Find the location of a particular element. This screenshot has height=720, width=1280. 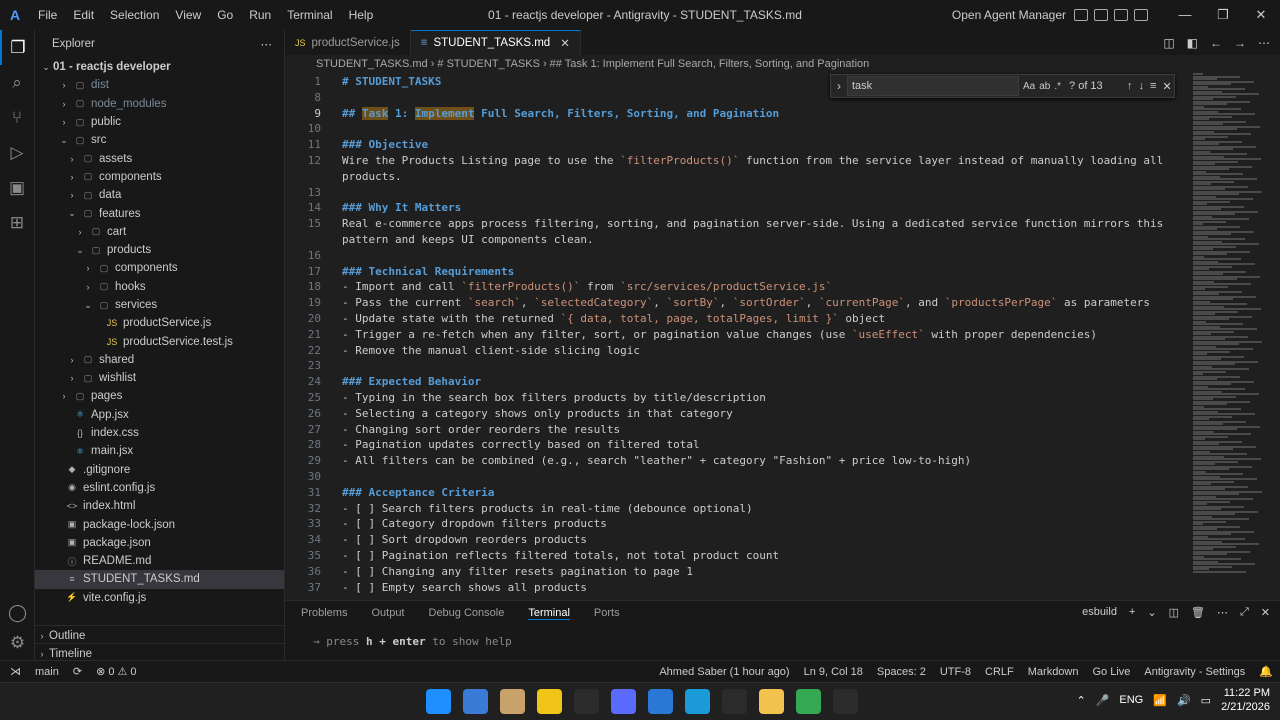

wifi-icon: 📶 is located at coordinates (1160, 700).